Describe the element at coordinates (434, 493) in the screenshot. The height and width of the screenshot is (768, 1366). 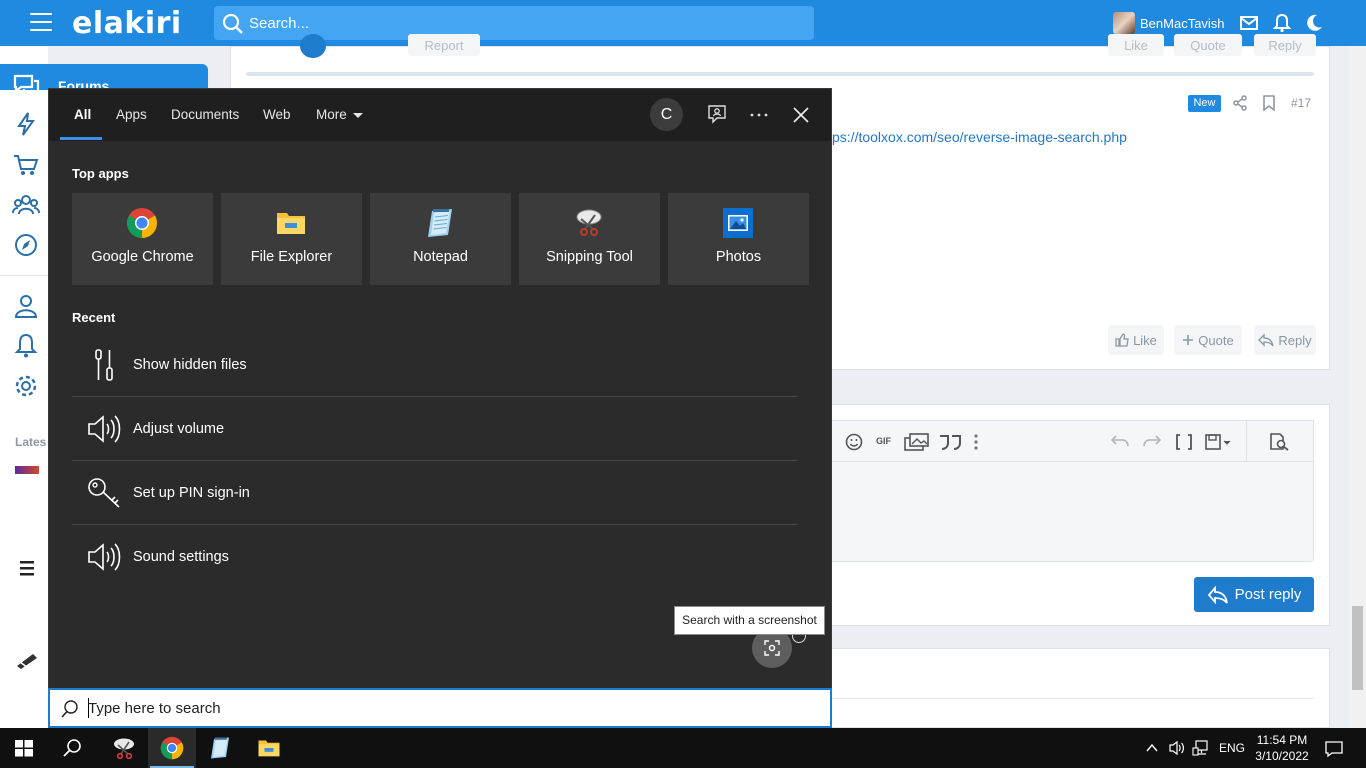
I see `recent-item-set-up-pin-sign-in: Set up PIN sign-in` at that location.